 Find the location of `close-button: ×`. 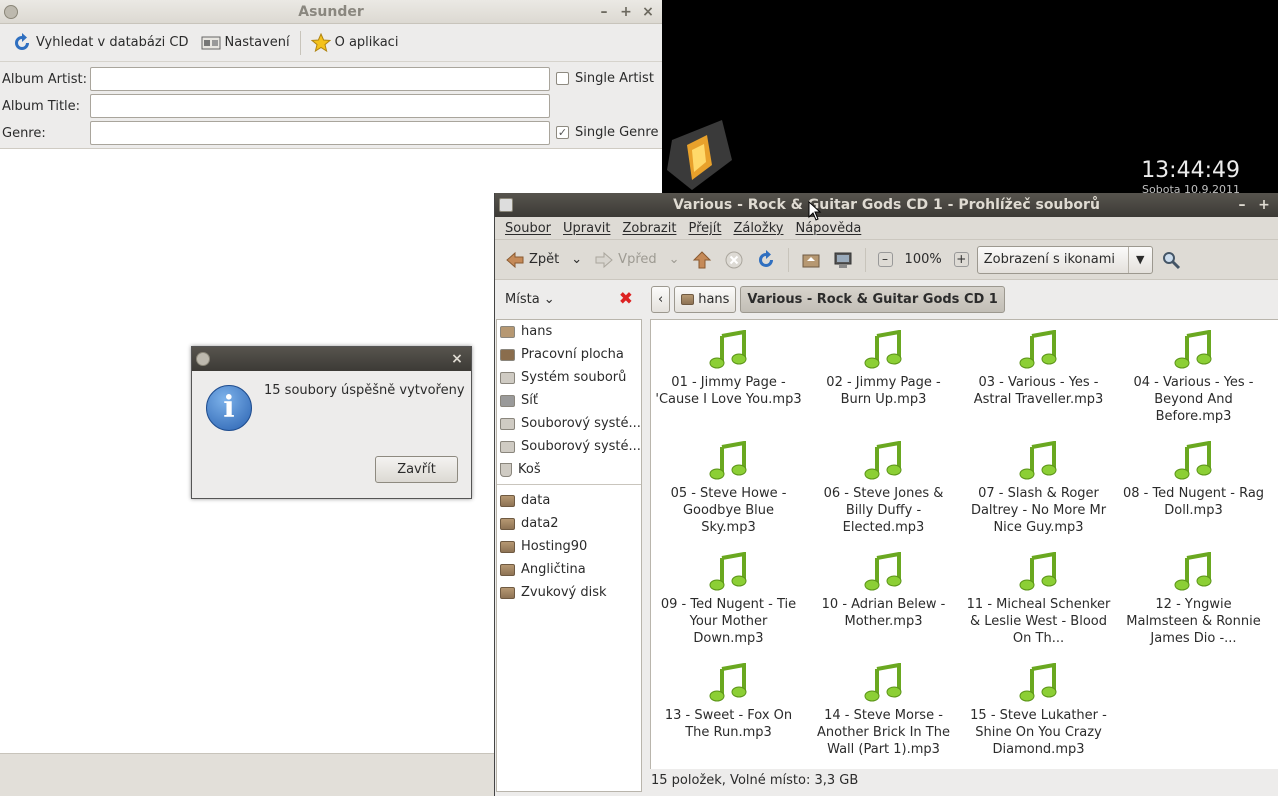

close-button: × is located at coordinates (648, 12).